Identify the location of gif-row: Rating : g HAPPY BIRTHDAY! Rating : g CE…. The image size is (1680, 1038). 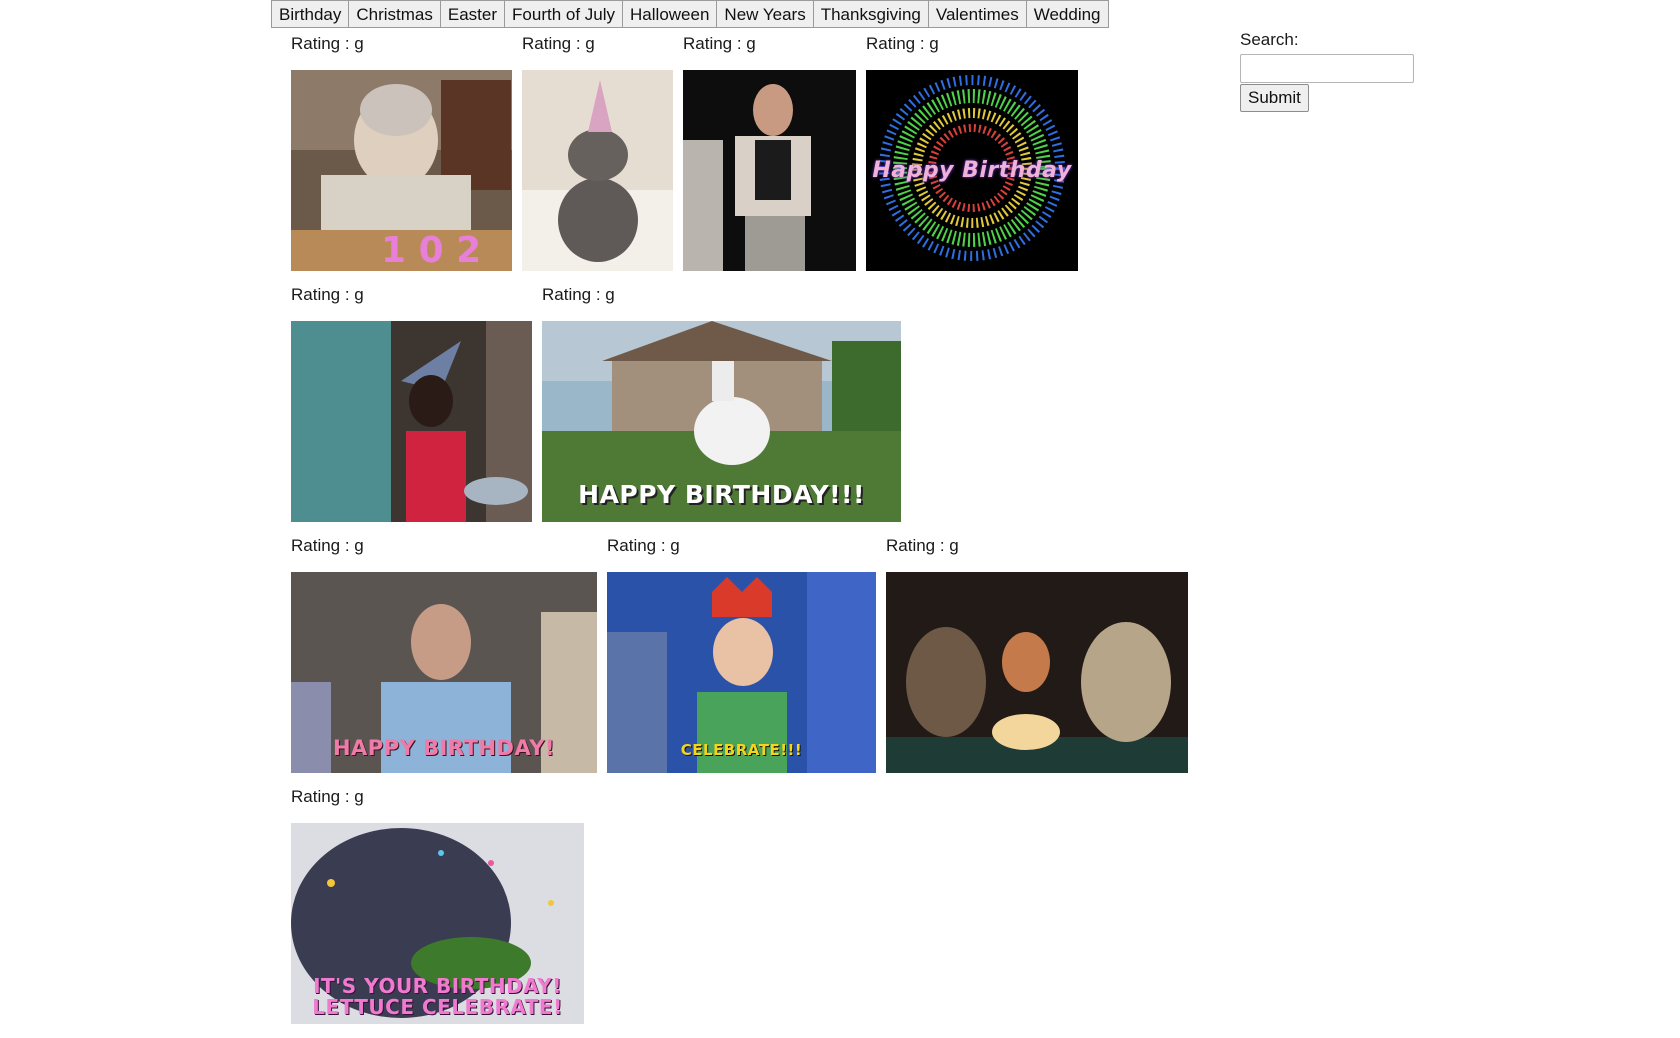
(751, 661).